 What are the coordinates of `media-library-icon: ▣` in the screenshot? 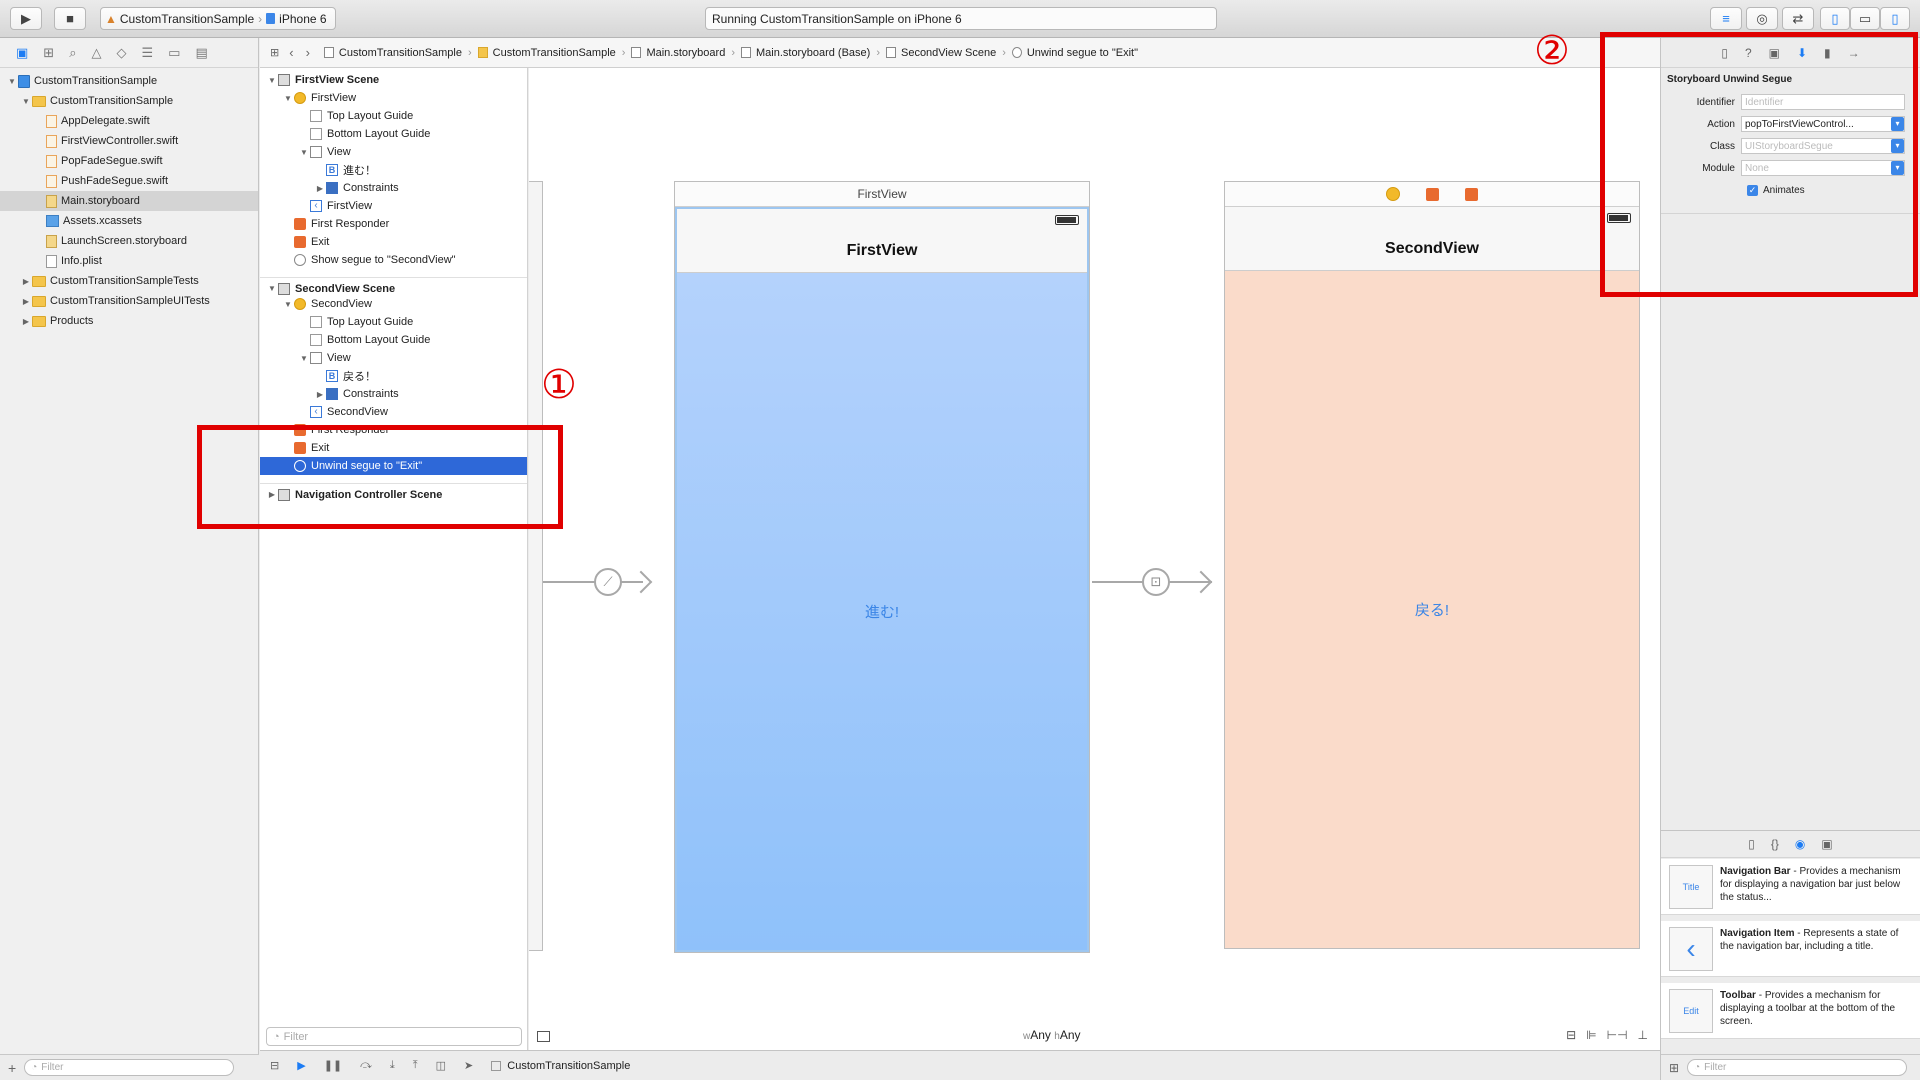 It's located at (1826, 844).